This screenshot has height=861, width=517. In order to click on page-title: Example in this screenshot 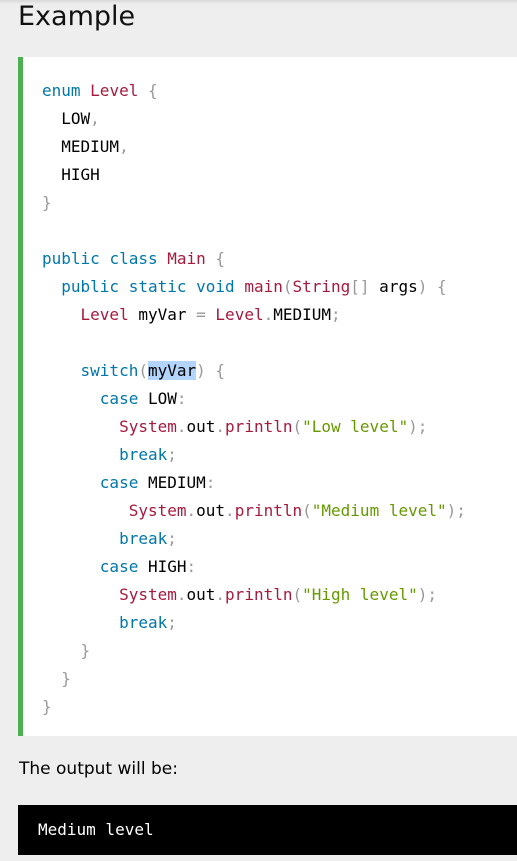, I will do `click(77, 16)`.